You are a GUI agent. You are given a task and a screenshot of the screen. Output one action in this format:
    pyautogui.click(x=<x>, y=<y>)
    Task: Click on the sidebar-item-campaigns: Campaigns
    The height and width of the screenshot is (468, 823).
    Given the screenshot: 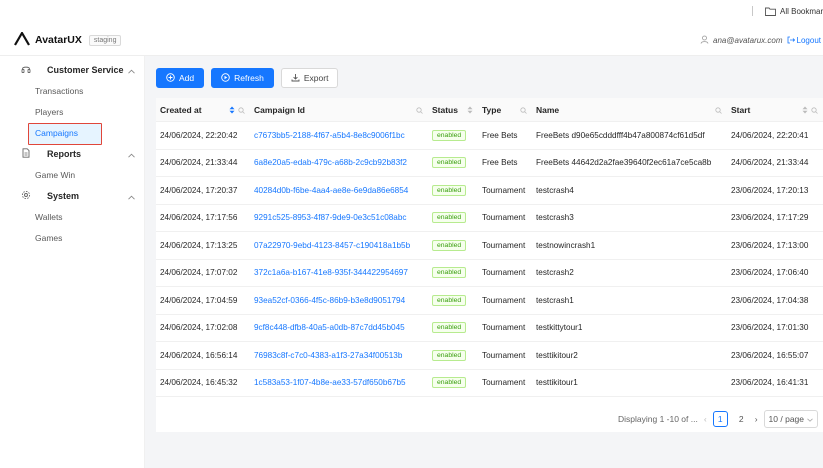 What is the action you would take?
    pyautogui.click(x=72, y=133)
    